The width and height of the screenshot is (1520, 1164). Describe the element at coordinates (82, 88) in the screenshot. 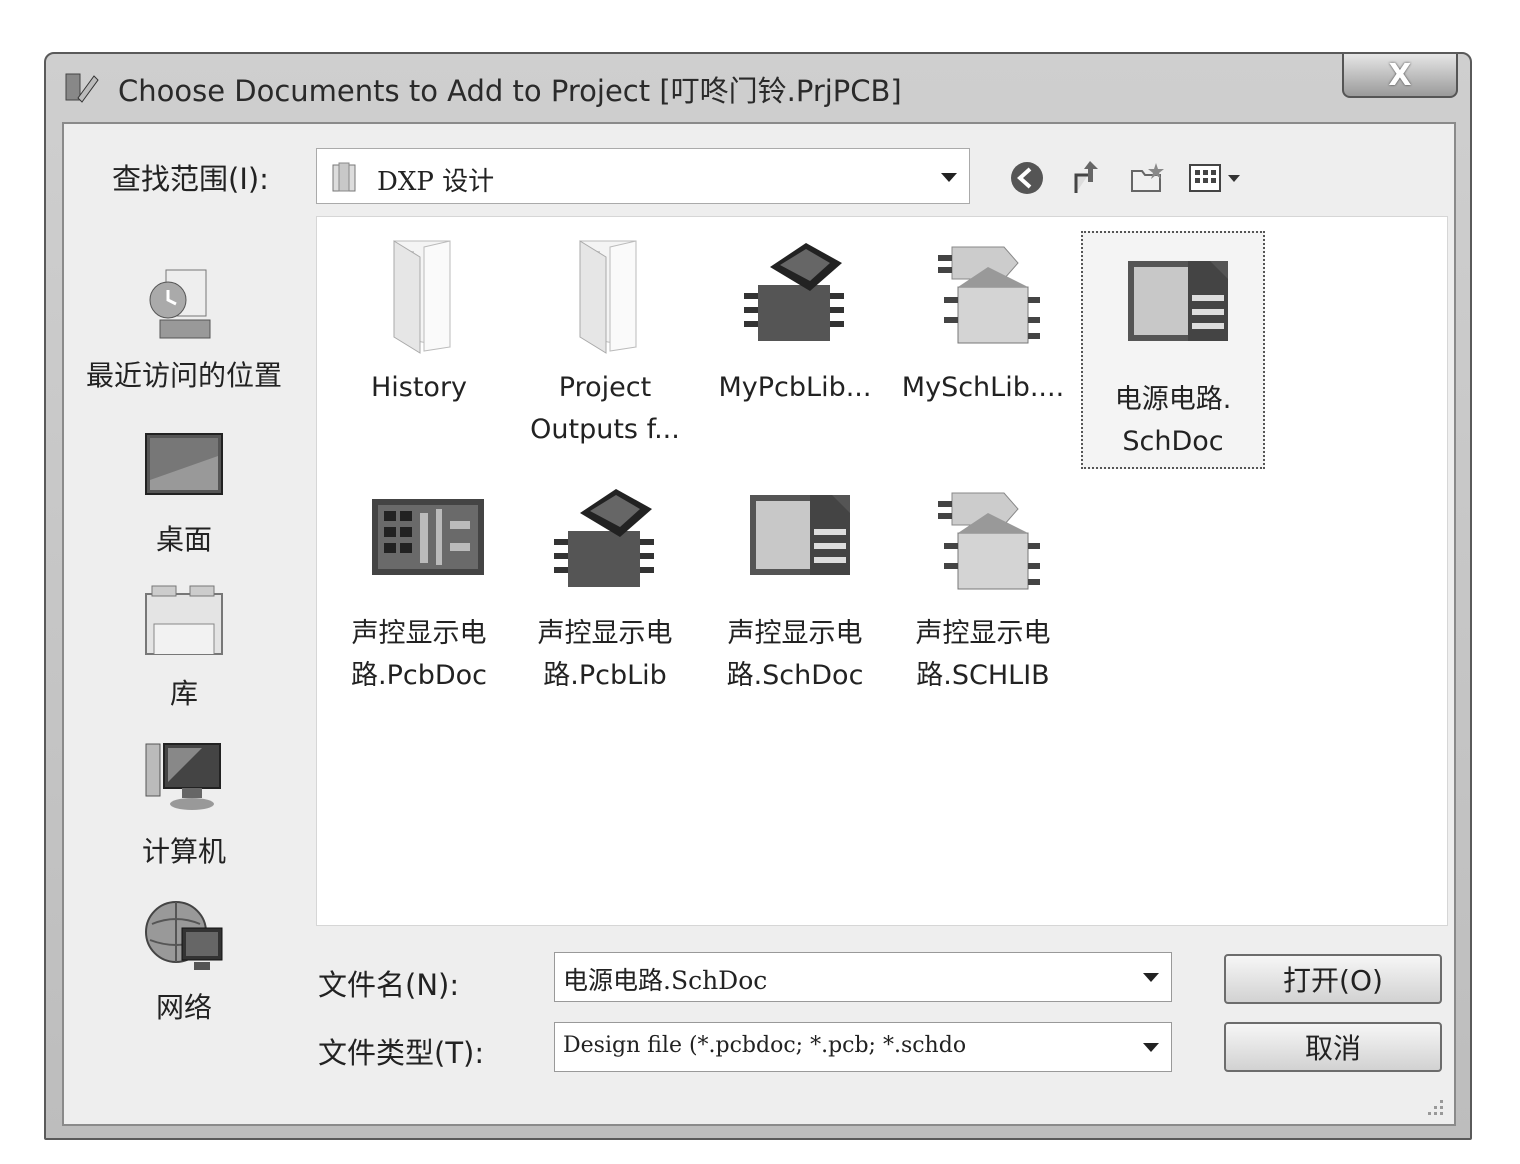

I see `app-icon` at that location.